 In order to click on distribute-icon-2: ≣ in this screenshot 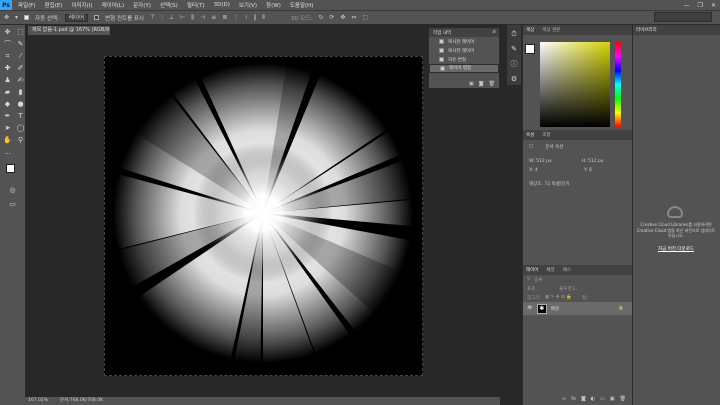, I will do `click(224, 17)`.